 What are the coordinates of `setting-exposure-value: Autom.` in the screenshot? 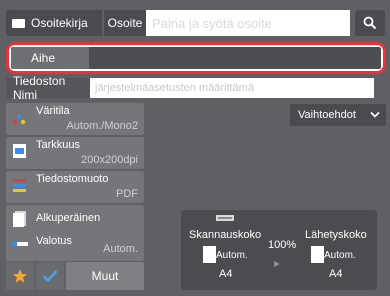 It's located at (120, 249).